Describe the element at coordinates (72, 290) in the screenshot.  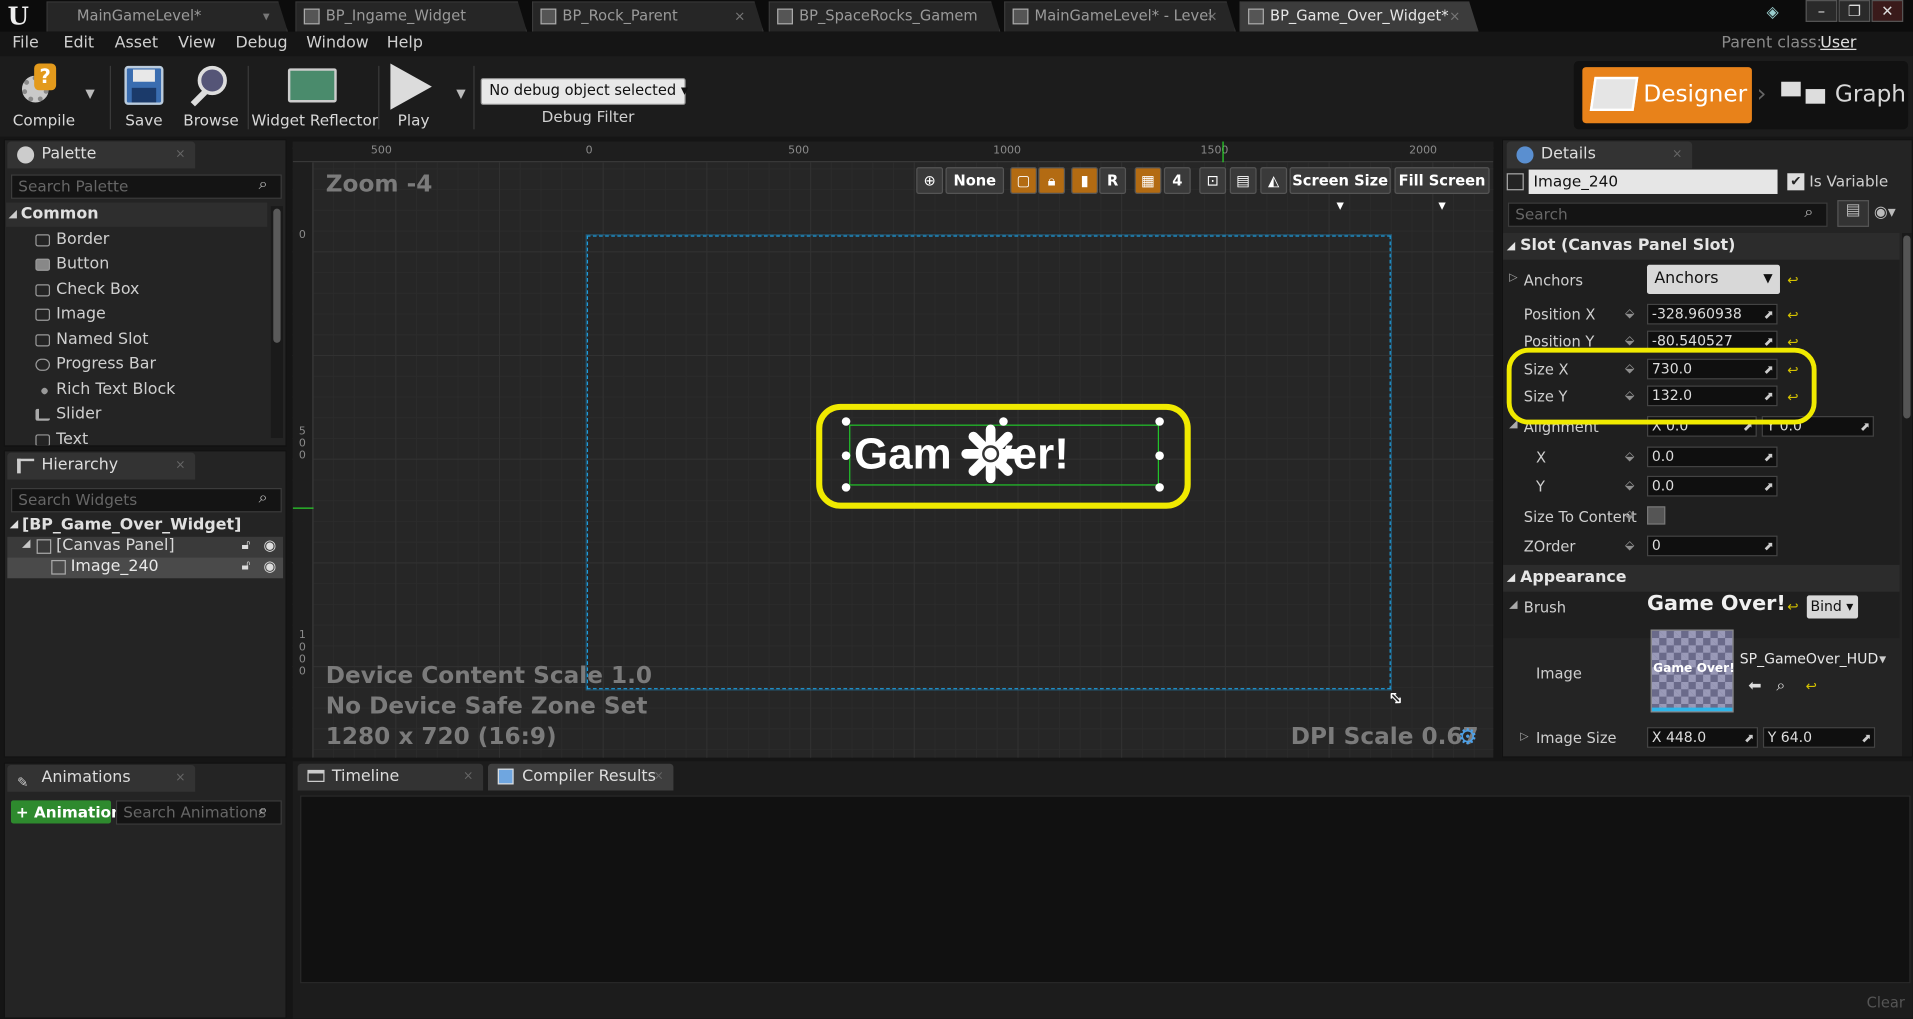
I see `palette-item-check-box: Check Box` at that location.